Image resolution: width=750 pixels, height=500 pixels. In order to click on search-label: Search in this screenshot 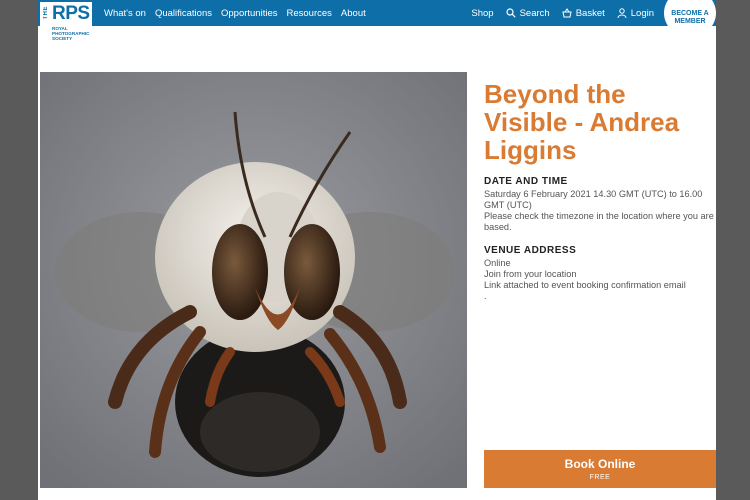, I will do `click(534, 13)`.